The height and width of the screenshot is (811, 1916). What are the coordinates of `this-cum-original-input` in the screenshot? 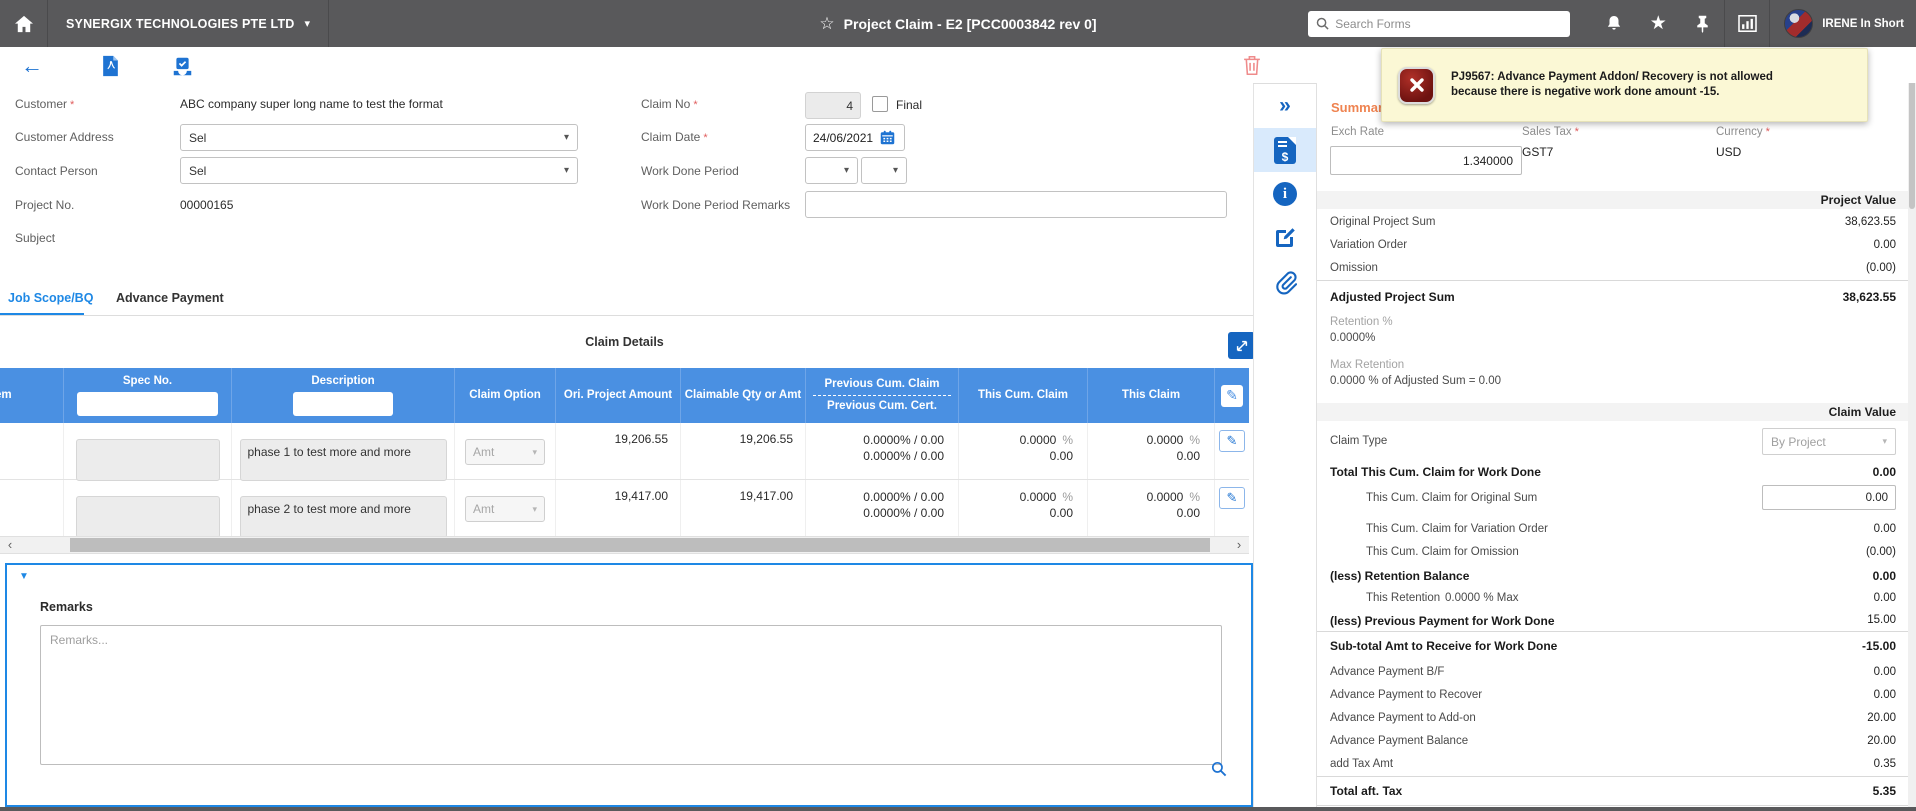 It's located at (1829, 497).